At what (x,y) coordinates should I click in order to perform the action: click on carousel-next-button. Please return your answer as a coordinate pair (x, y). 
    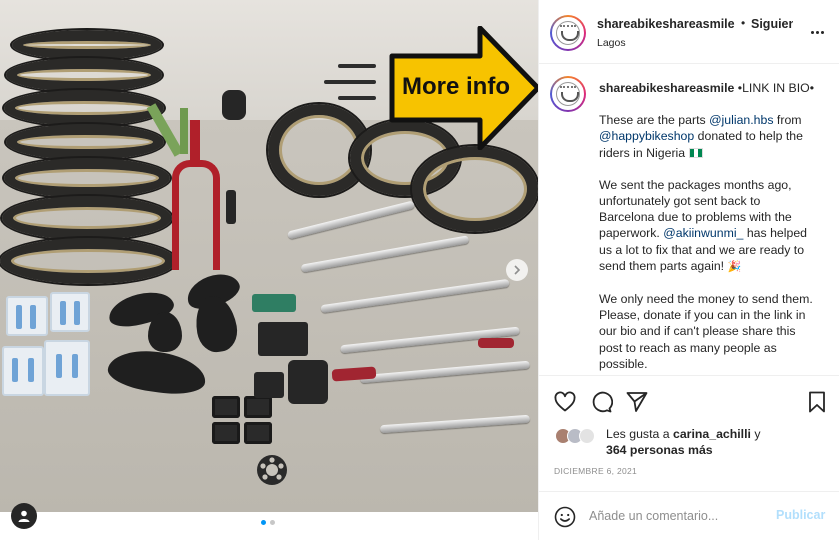
    Looking at the image, I should click on (517, 270).